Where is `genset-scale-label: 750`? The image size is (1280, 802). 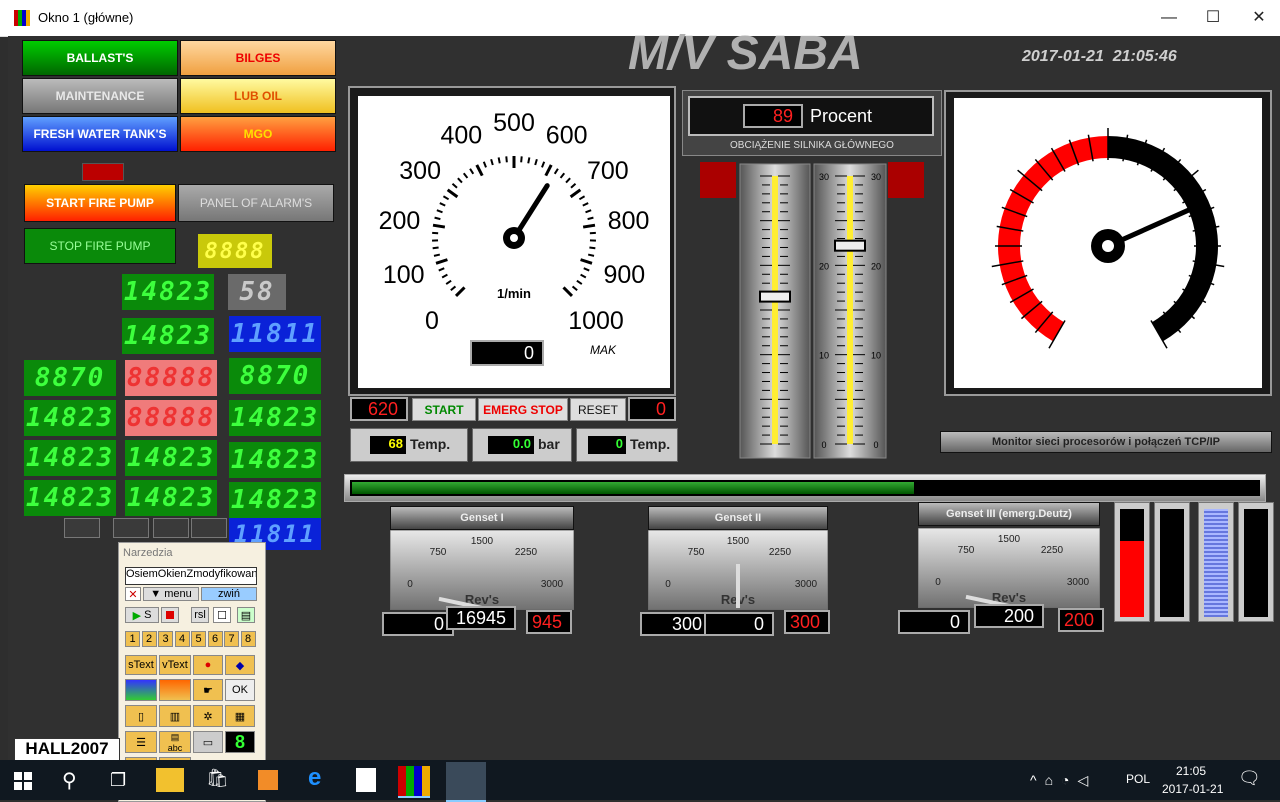 genset-scale-label: 750 is located at coordinates (966, 550).